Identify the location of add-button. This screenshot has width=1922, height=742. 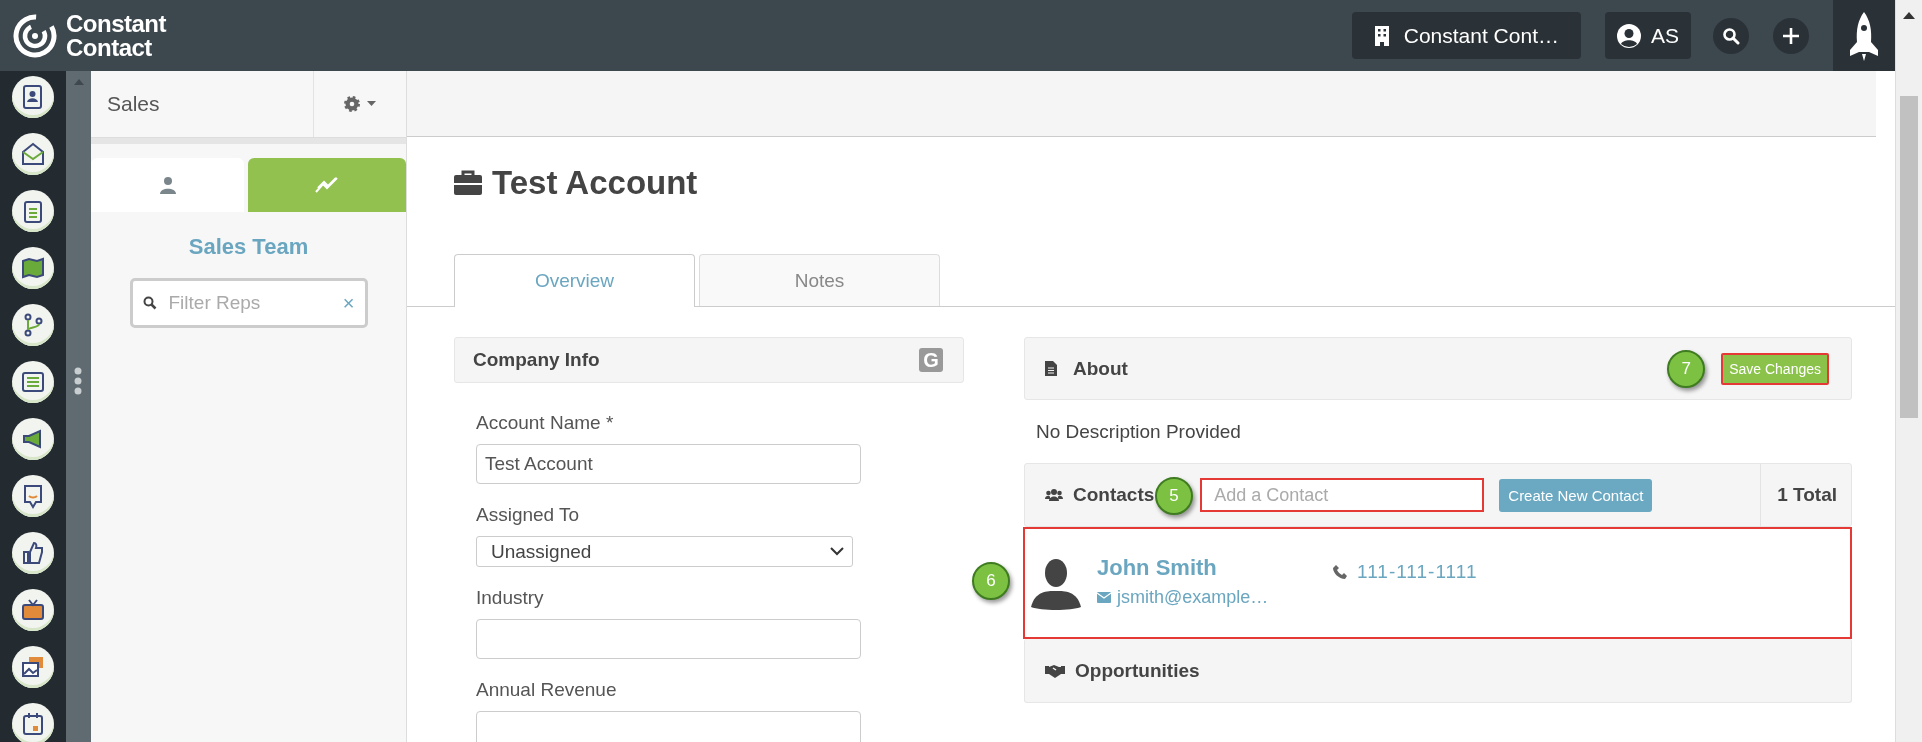
(1791, 35).